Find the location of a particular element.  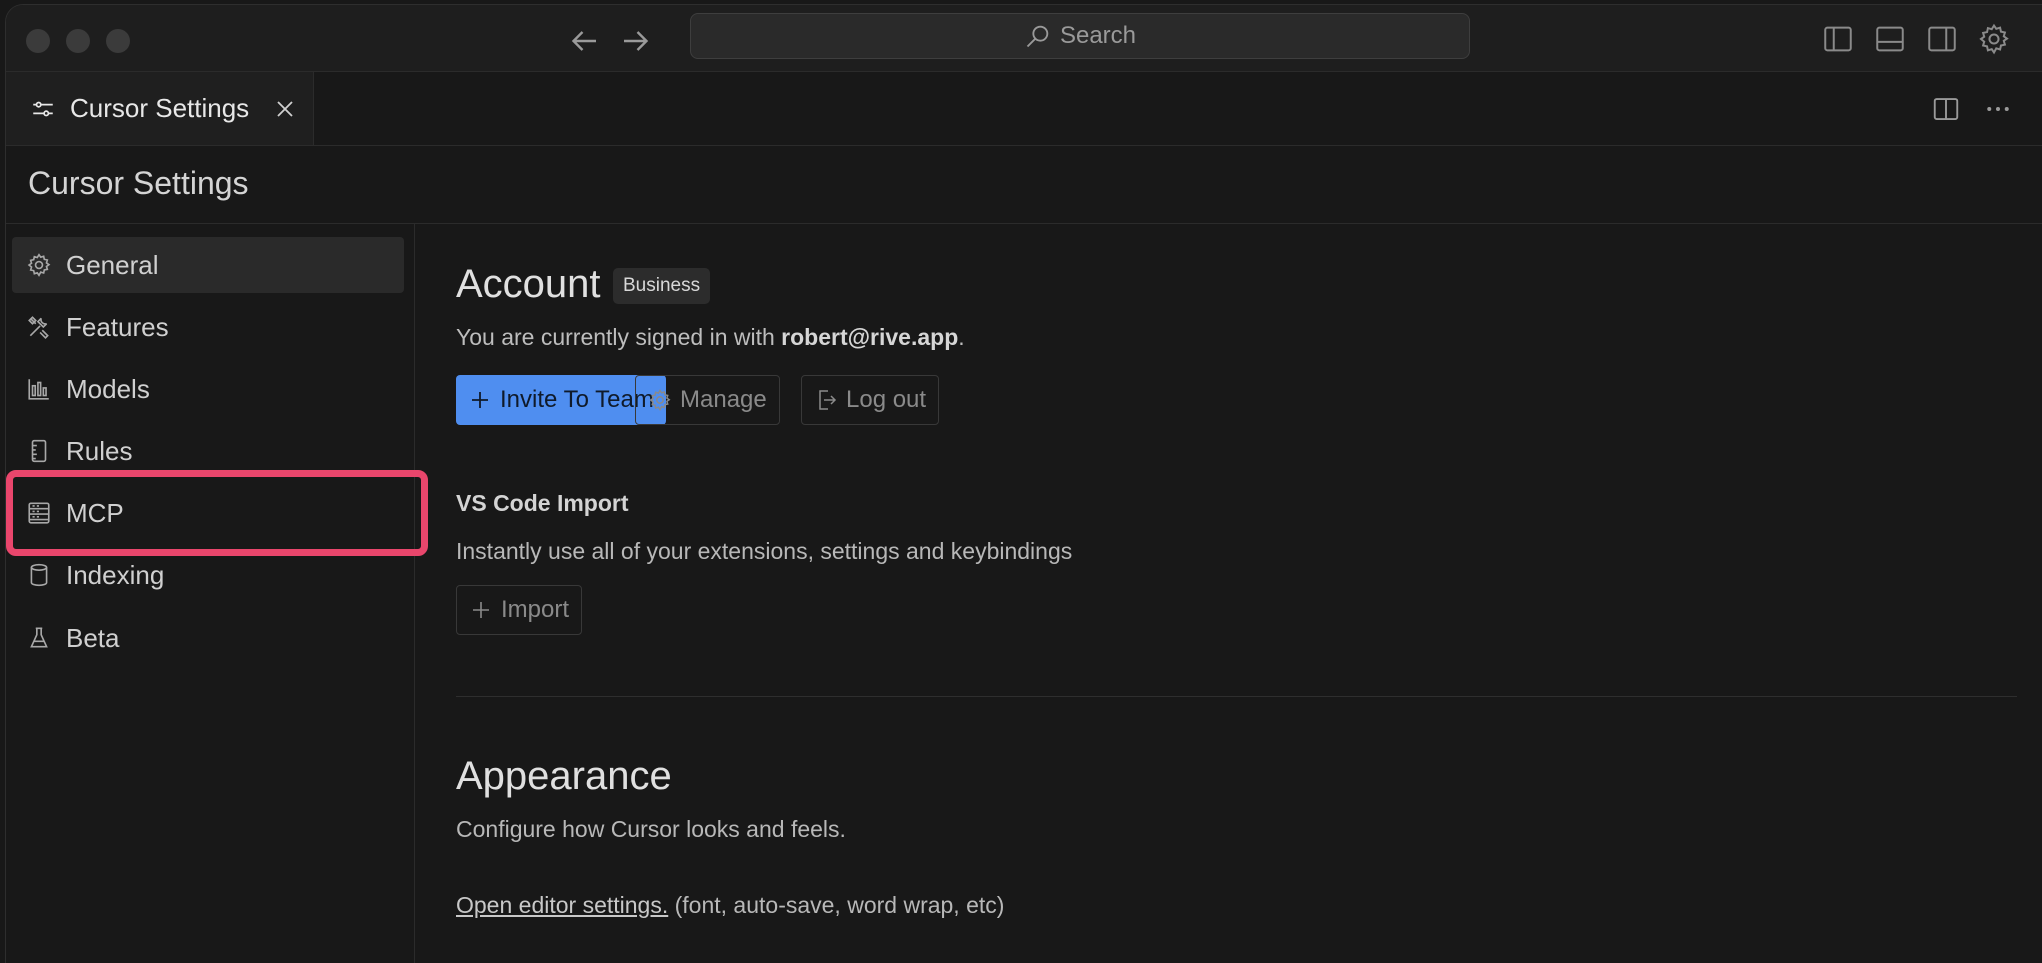

server-icon is located at coordinates (39, 513).